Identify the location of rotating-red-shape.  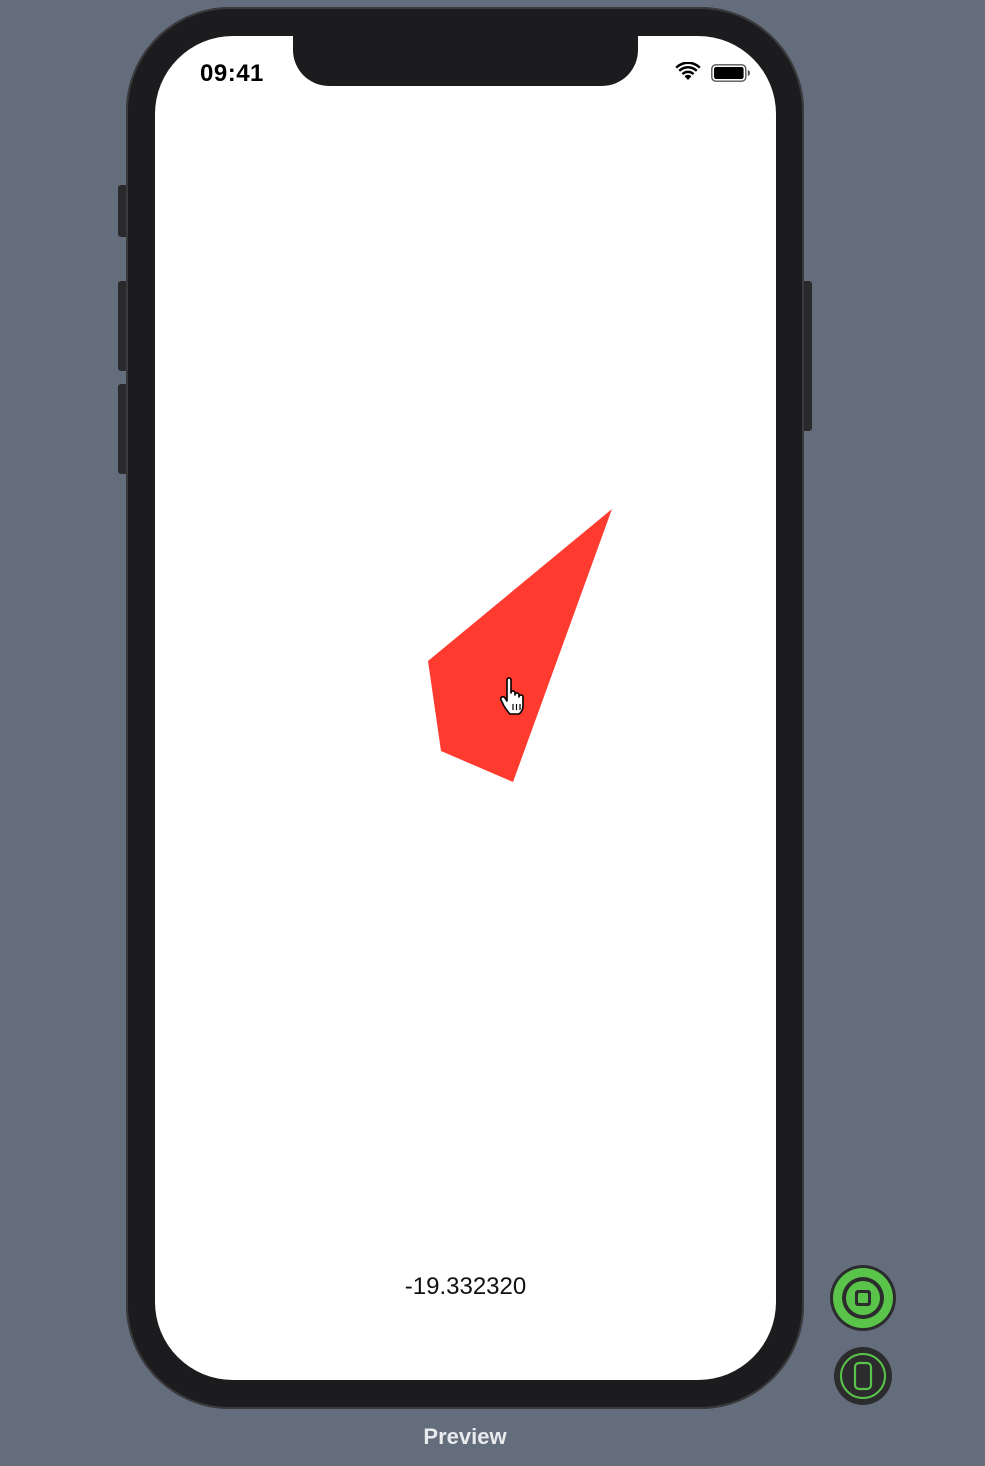
(520, 645).